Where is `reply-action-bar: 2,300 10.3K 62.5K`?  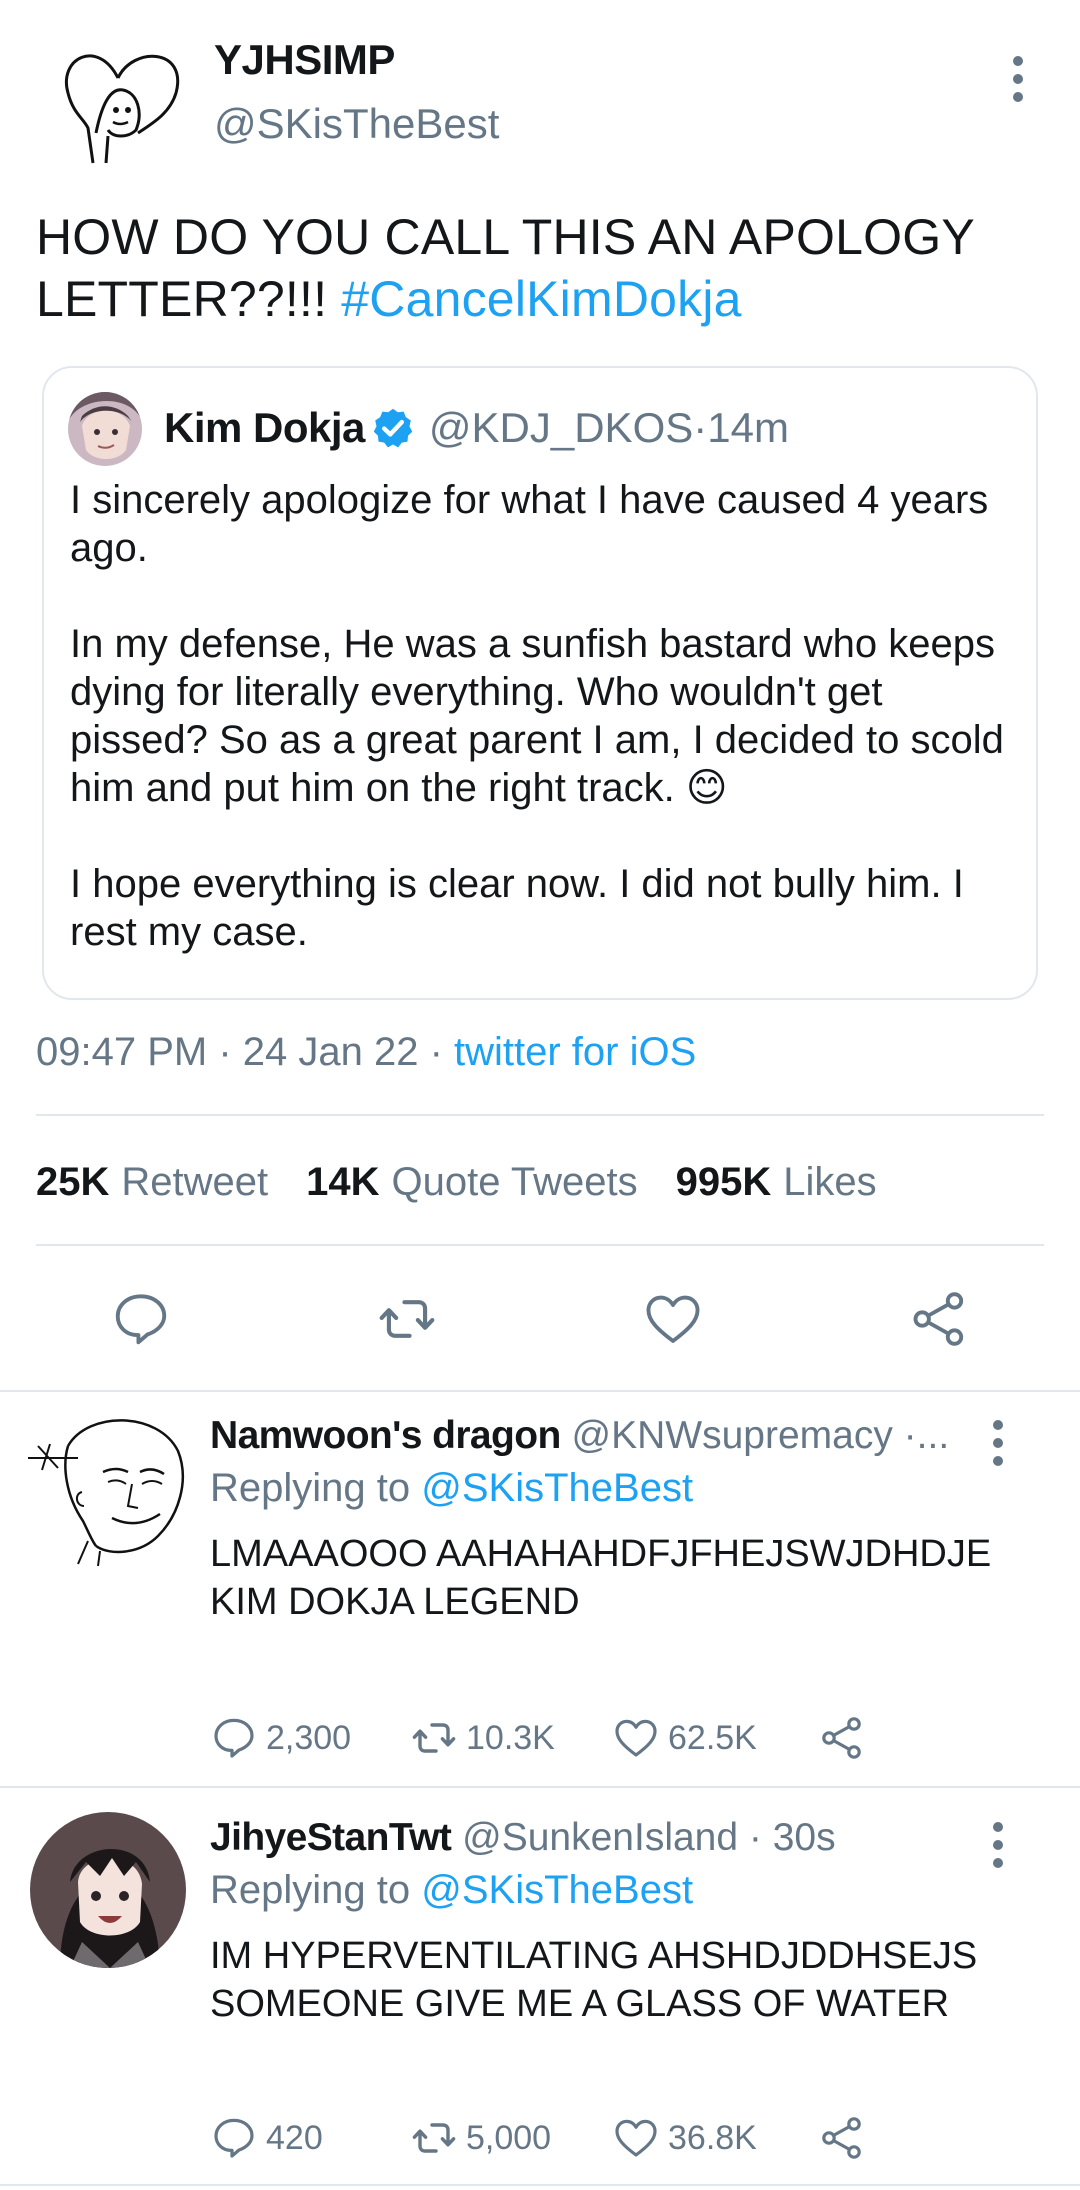 reply-action-bar: 2,300 10.3K 62.5K is located at coordinates (542, 1738).